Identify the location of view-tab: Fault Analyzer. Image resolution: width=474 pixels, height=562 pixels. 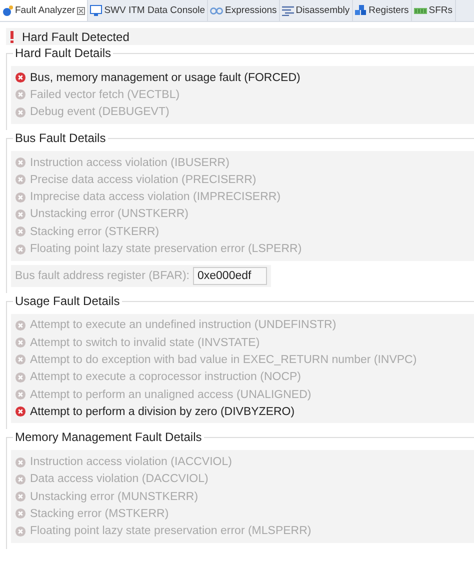
(44, 10).